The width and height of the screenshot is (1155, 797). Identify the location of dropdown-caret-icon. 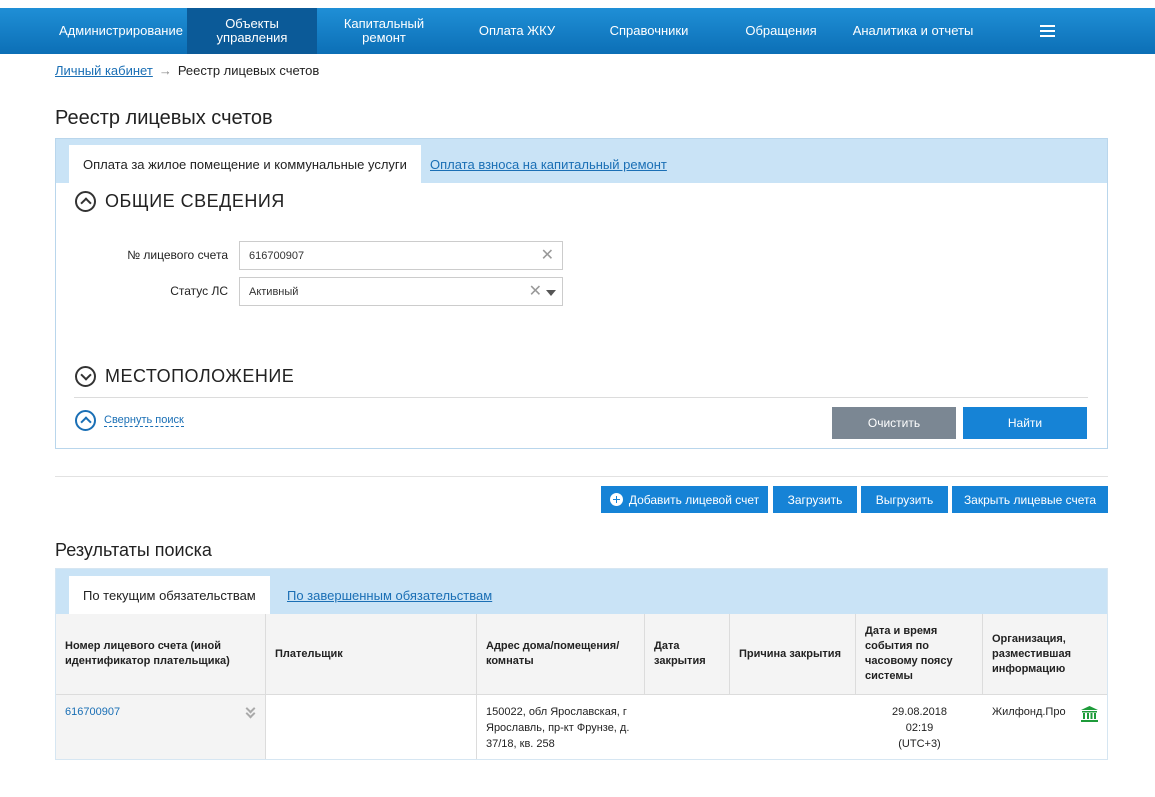
(551, 293).